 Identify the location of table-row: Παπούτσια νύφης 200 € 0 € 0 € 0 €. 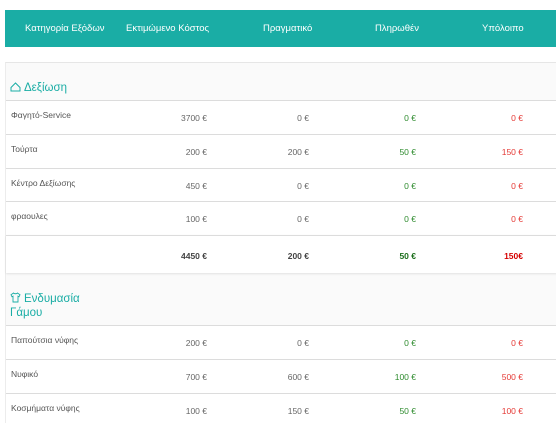
(281, 342).